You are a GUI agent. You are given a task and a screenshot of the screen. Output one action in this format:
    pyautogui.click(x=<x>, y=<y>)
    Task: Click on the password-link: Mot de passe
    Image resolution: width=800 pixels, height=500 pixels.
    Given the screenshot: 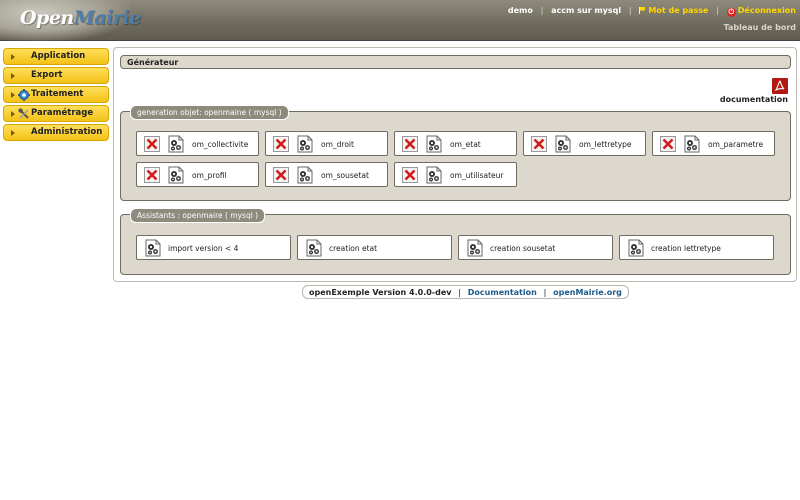 What is the action you would take?
    pyautogui.click(x=678, y=10)
    